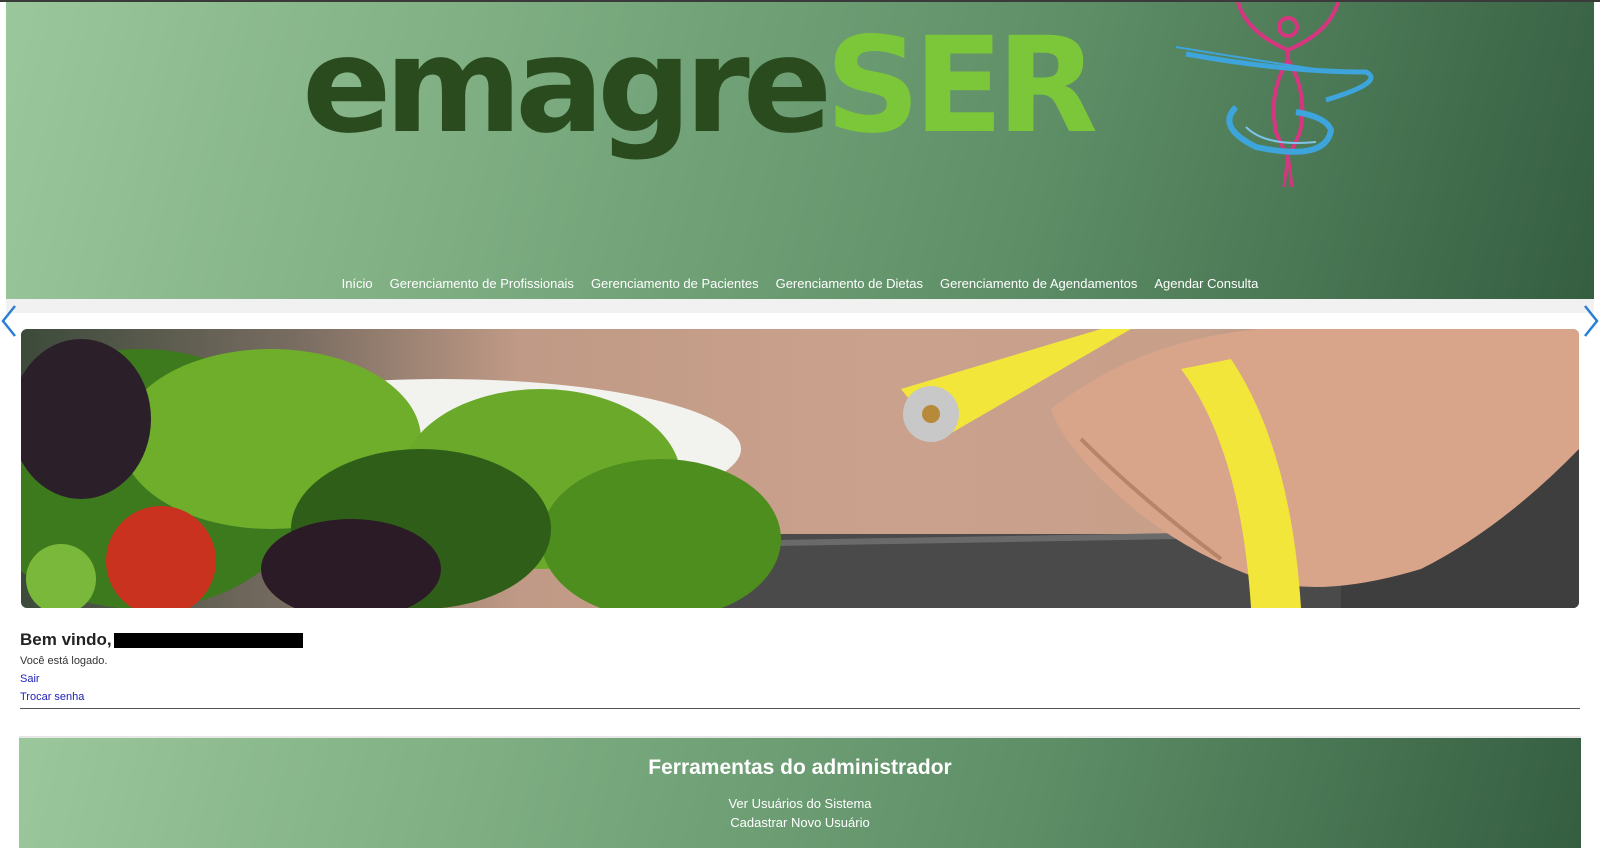 The width and height of the screenshot is (1600, 848). Describe the element at coordinates (1206, 283) in the screenshot. I see `nav-agendar-consulta: Agendar Consulta` at that location.